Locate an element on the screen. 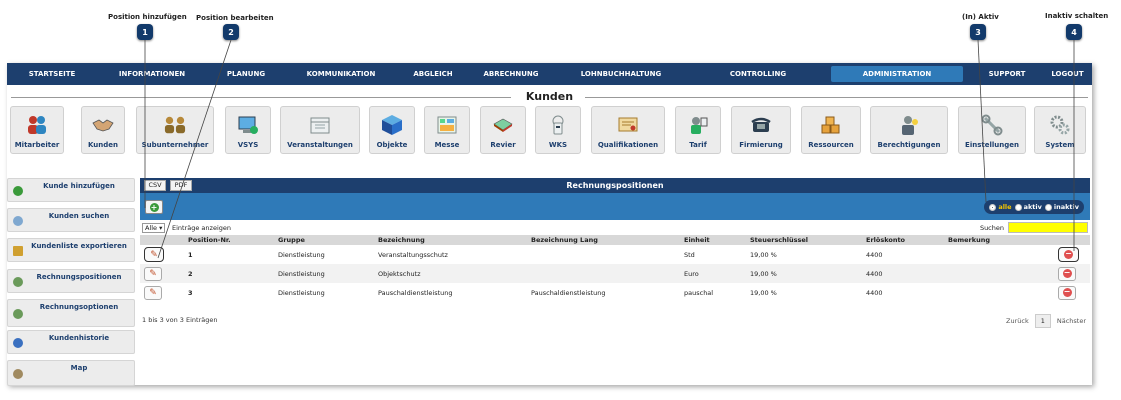  tile-tarif: Tarif is located at coordinates (698, 130).